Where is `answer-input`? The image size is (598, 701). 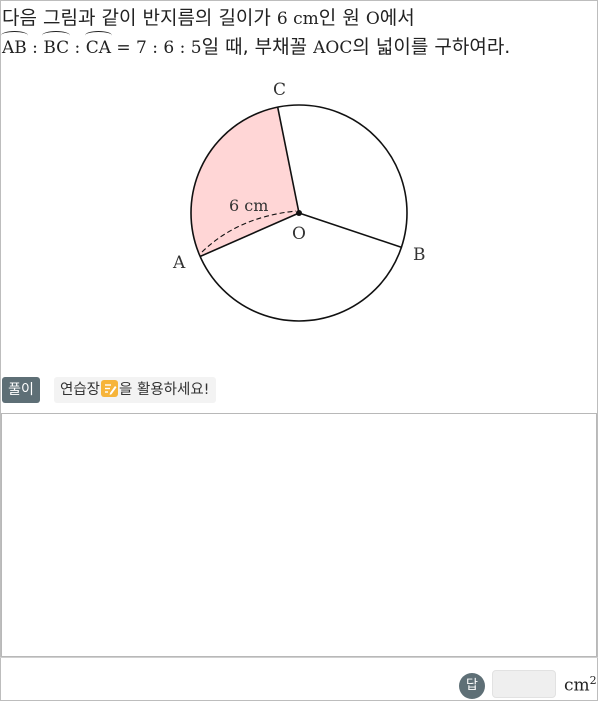 answer-input is located at coordinates (524, 684).